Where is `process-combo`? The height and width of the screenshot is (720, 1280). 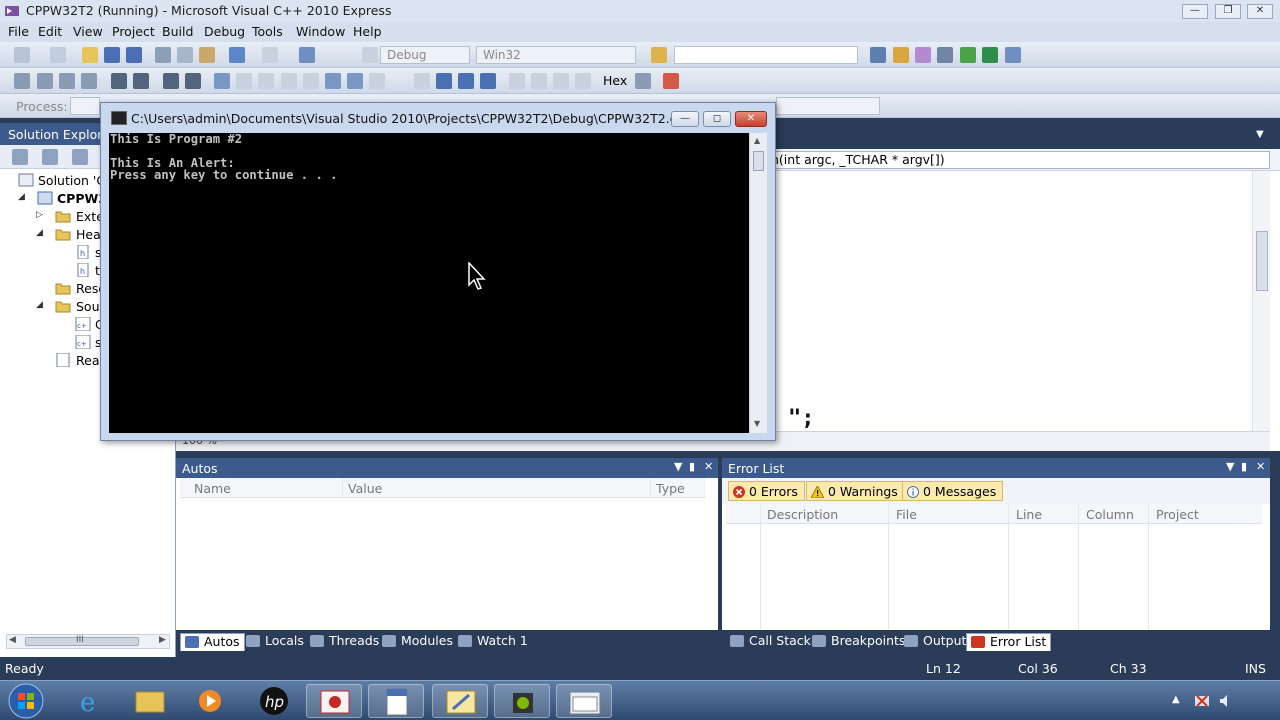 process-combo is located at coordinates (85, 106).